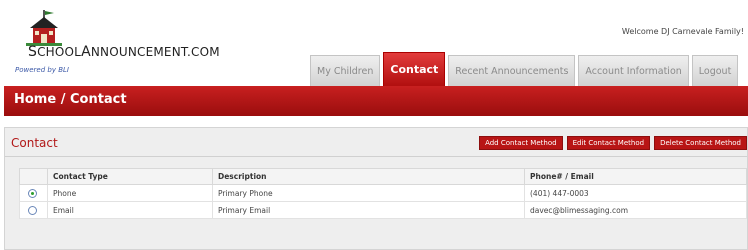  Describe the element at coordinates (130, 193) in the screenshot. I see `cell-contact-type: Phone` at that location.